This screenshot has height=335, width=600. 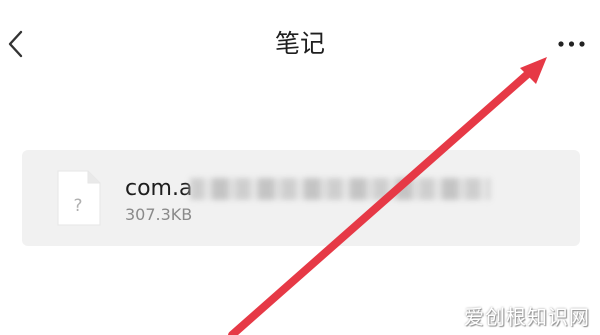 What do you see at coordinates (159, 214) in the screenshot?
I see `file-size: 307.3KB` at bounding box center [159, 214].